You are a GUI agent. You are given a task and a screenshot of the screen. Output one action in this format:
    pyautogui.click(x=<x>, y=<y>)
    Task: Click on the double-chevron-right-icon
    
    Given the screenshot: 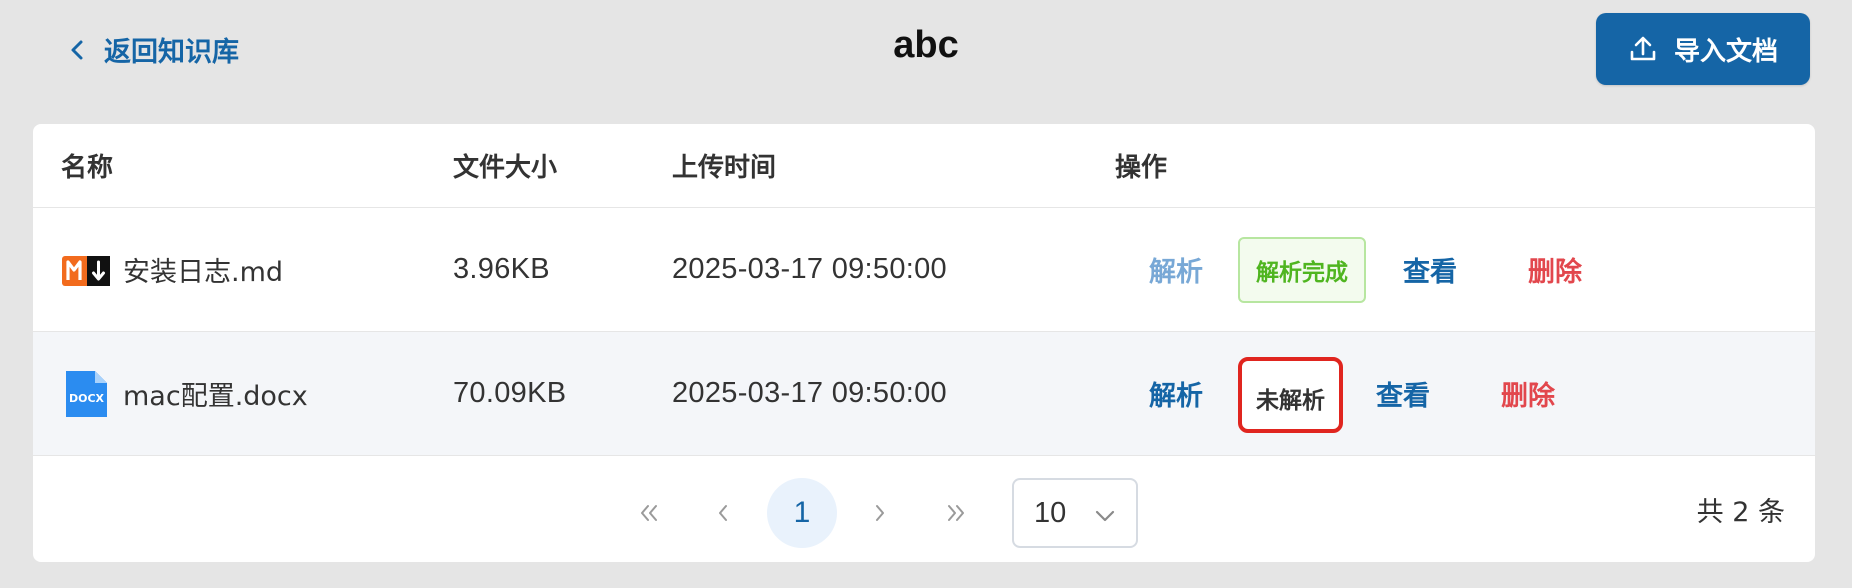 What is the action you would take?
    pyautogui.click(x=956, y=513)
    